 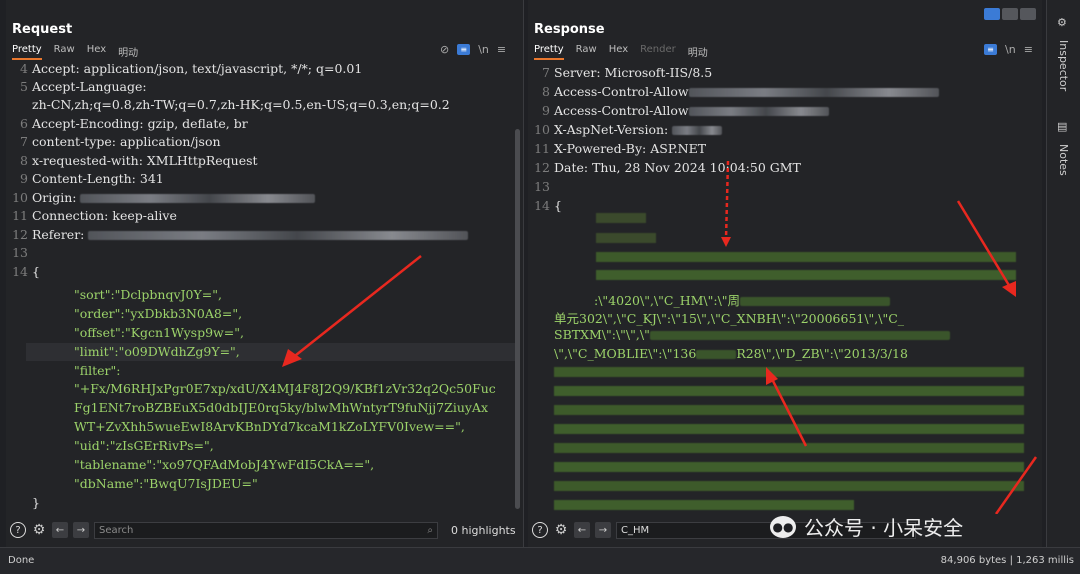 What do you see at coordinates (20, 252) in the screenshot?
I see `line-number: 13` at bounding box center [20, 252].